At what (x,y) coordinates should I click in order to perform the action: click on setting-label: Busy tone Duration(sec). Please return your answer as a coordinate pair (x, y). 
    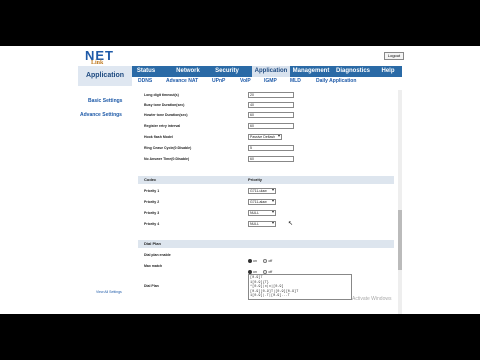
    Looking at the image, I should click on (164, 105).